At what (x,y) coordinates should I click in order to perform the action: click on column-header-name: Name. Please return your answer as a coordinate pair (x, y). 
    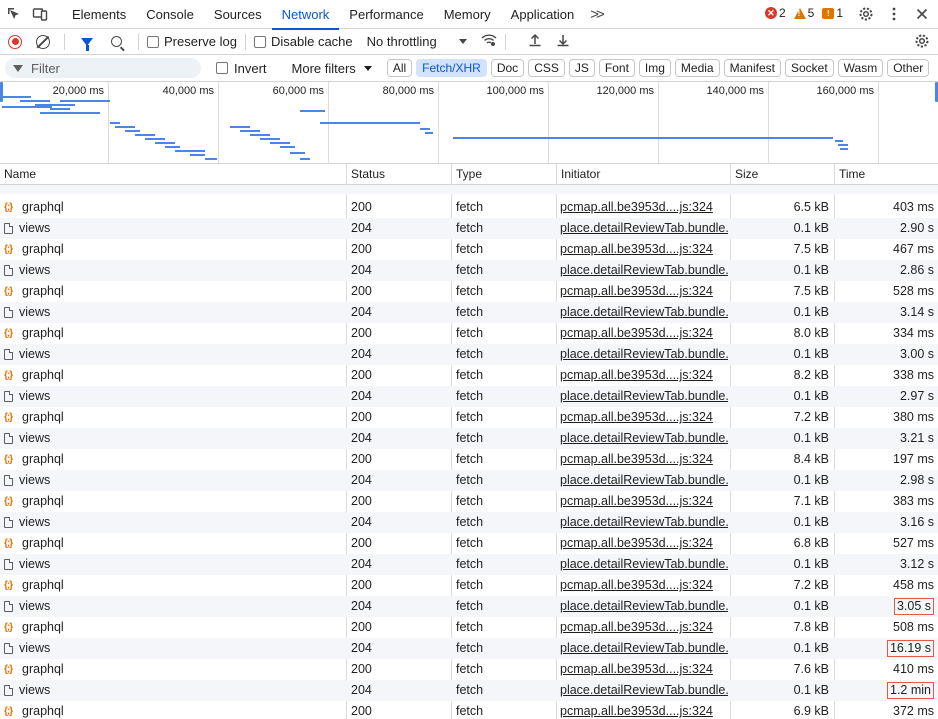
    Looking at the image, I should click on (18, 174).